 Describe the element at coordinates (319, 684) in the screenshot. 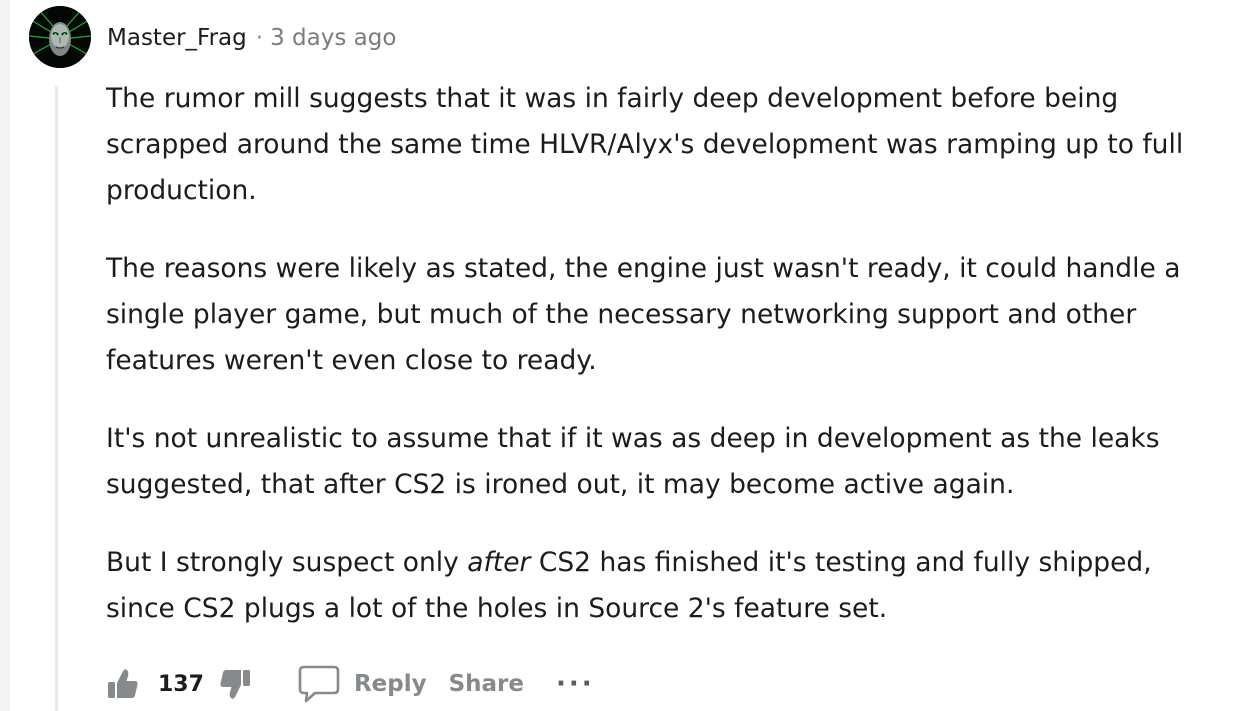

I see `speech-bubble-icon` at that location.